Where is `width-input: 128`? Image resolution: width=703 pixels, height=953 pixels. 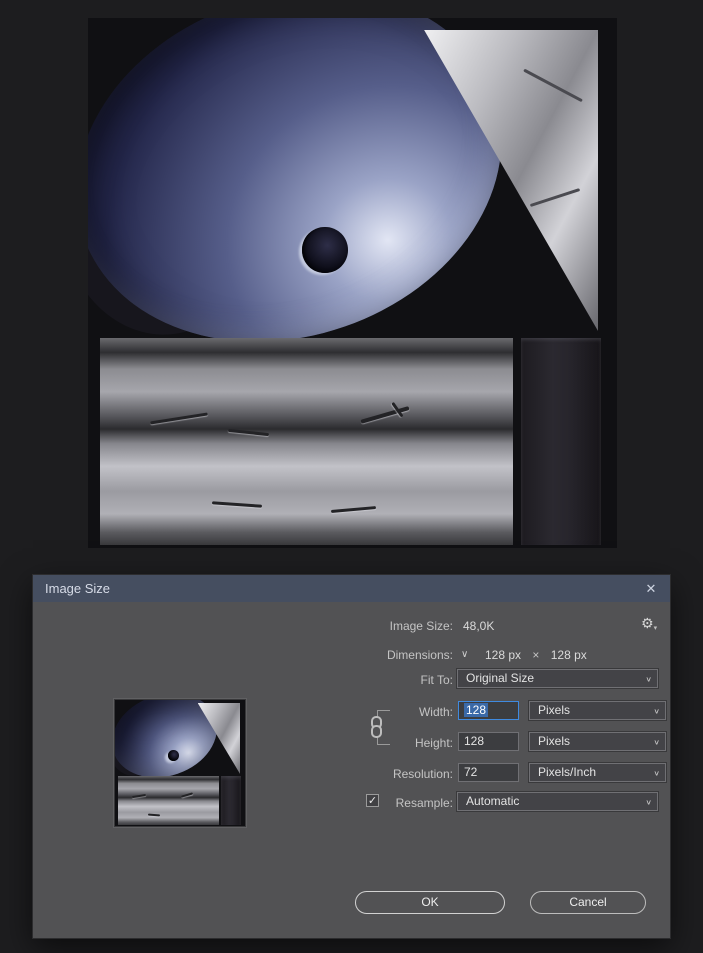
width-input: 128 is located at coordinates (488, 710).